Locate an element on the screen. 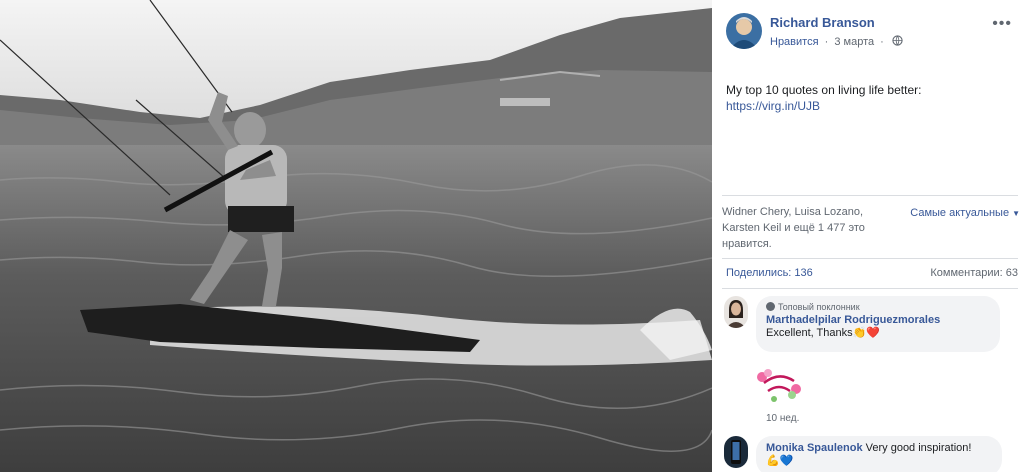 The height and width of the screenshot is (472, 1024). comment-body: Monika Spaulenok Very good inspiration! is located at coordinates (879, 448).